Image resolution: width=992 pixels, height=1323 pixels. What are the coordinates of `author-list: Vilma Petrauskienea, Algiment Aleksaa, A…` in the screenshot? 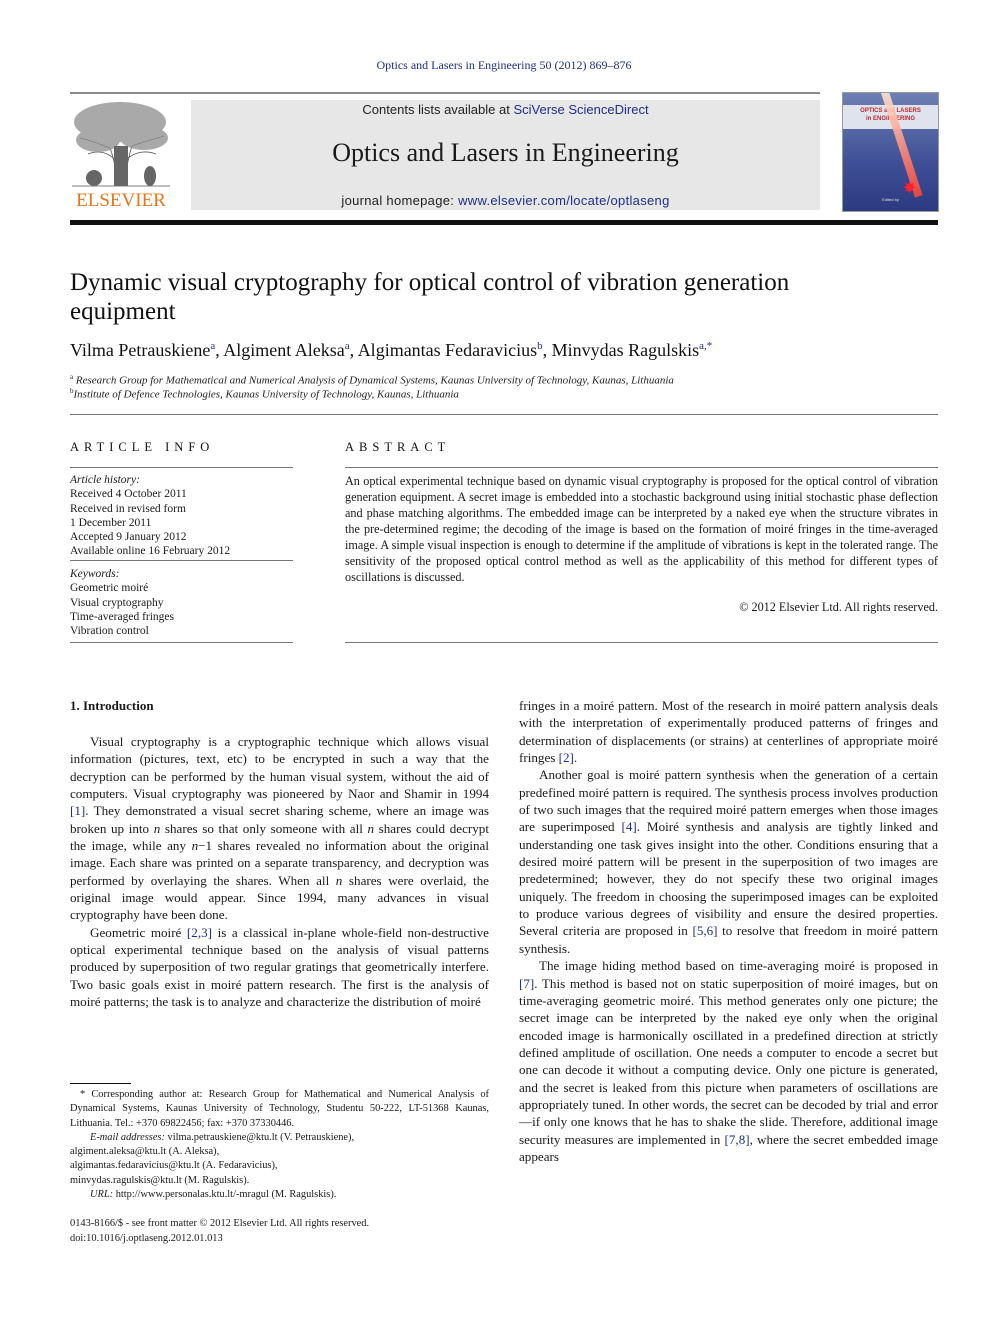 It's located at (391, 350).